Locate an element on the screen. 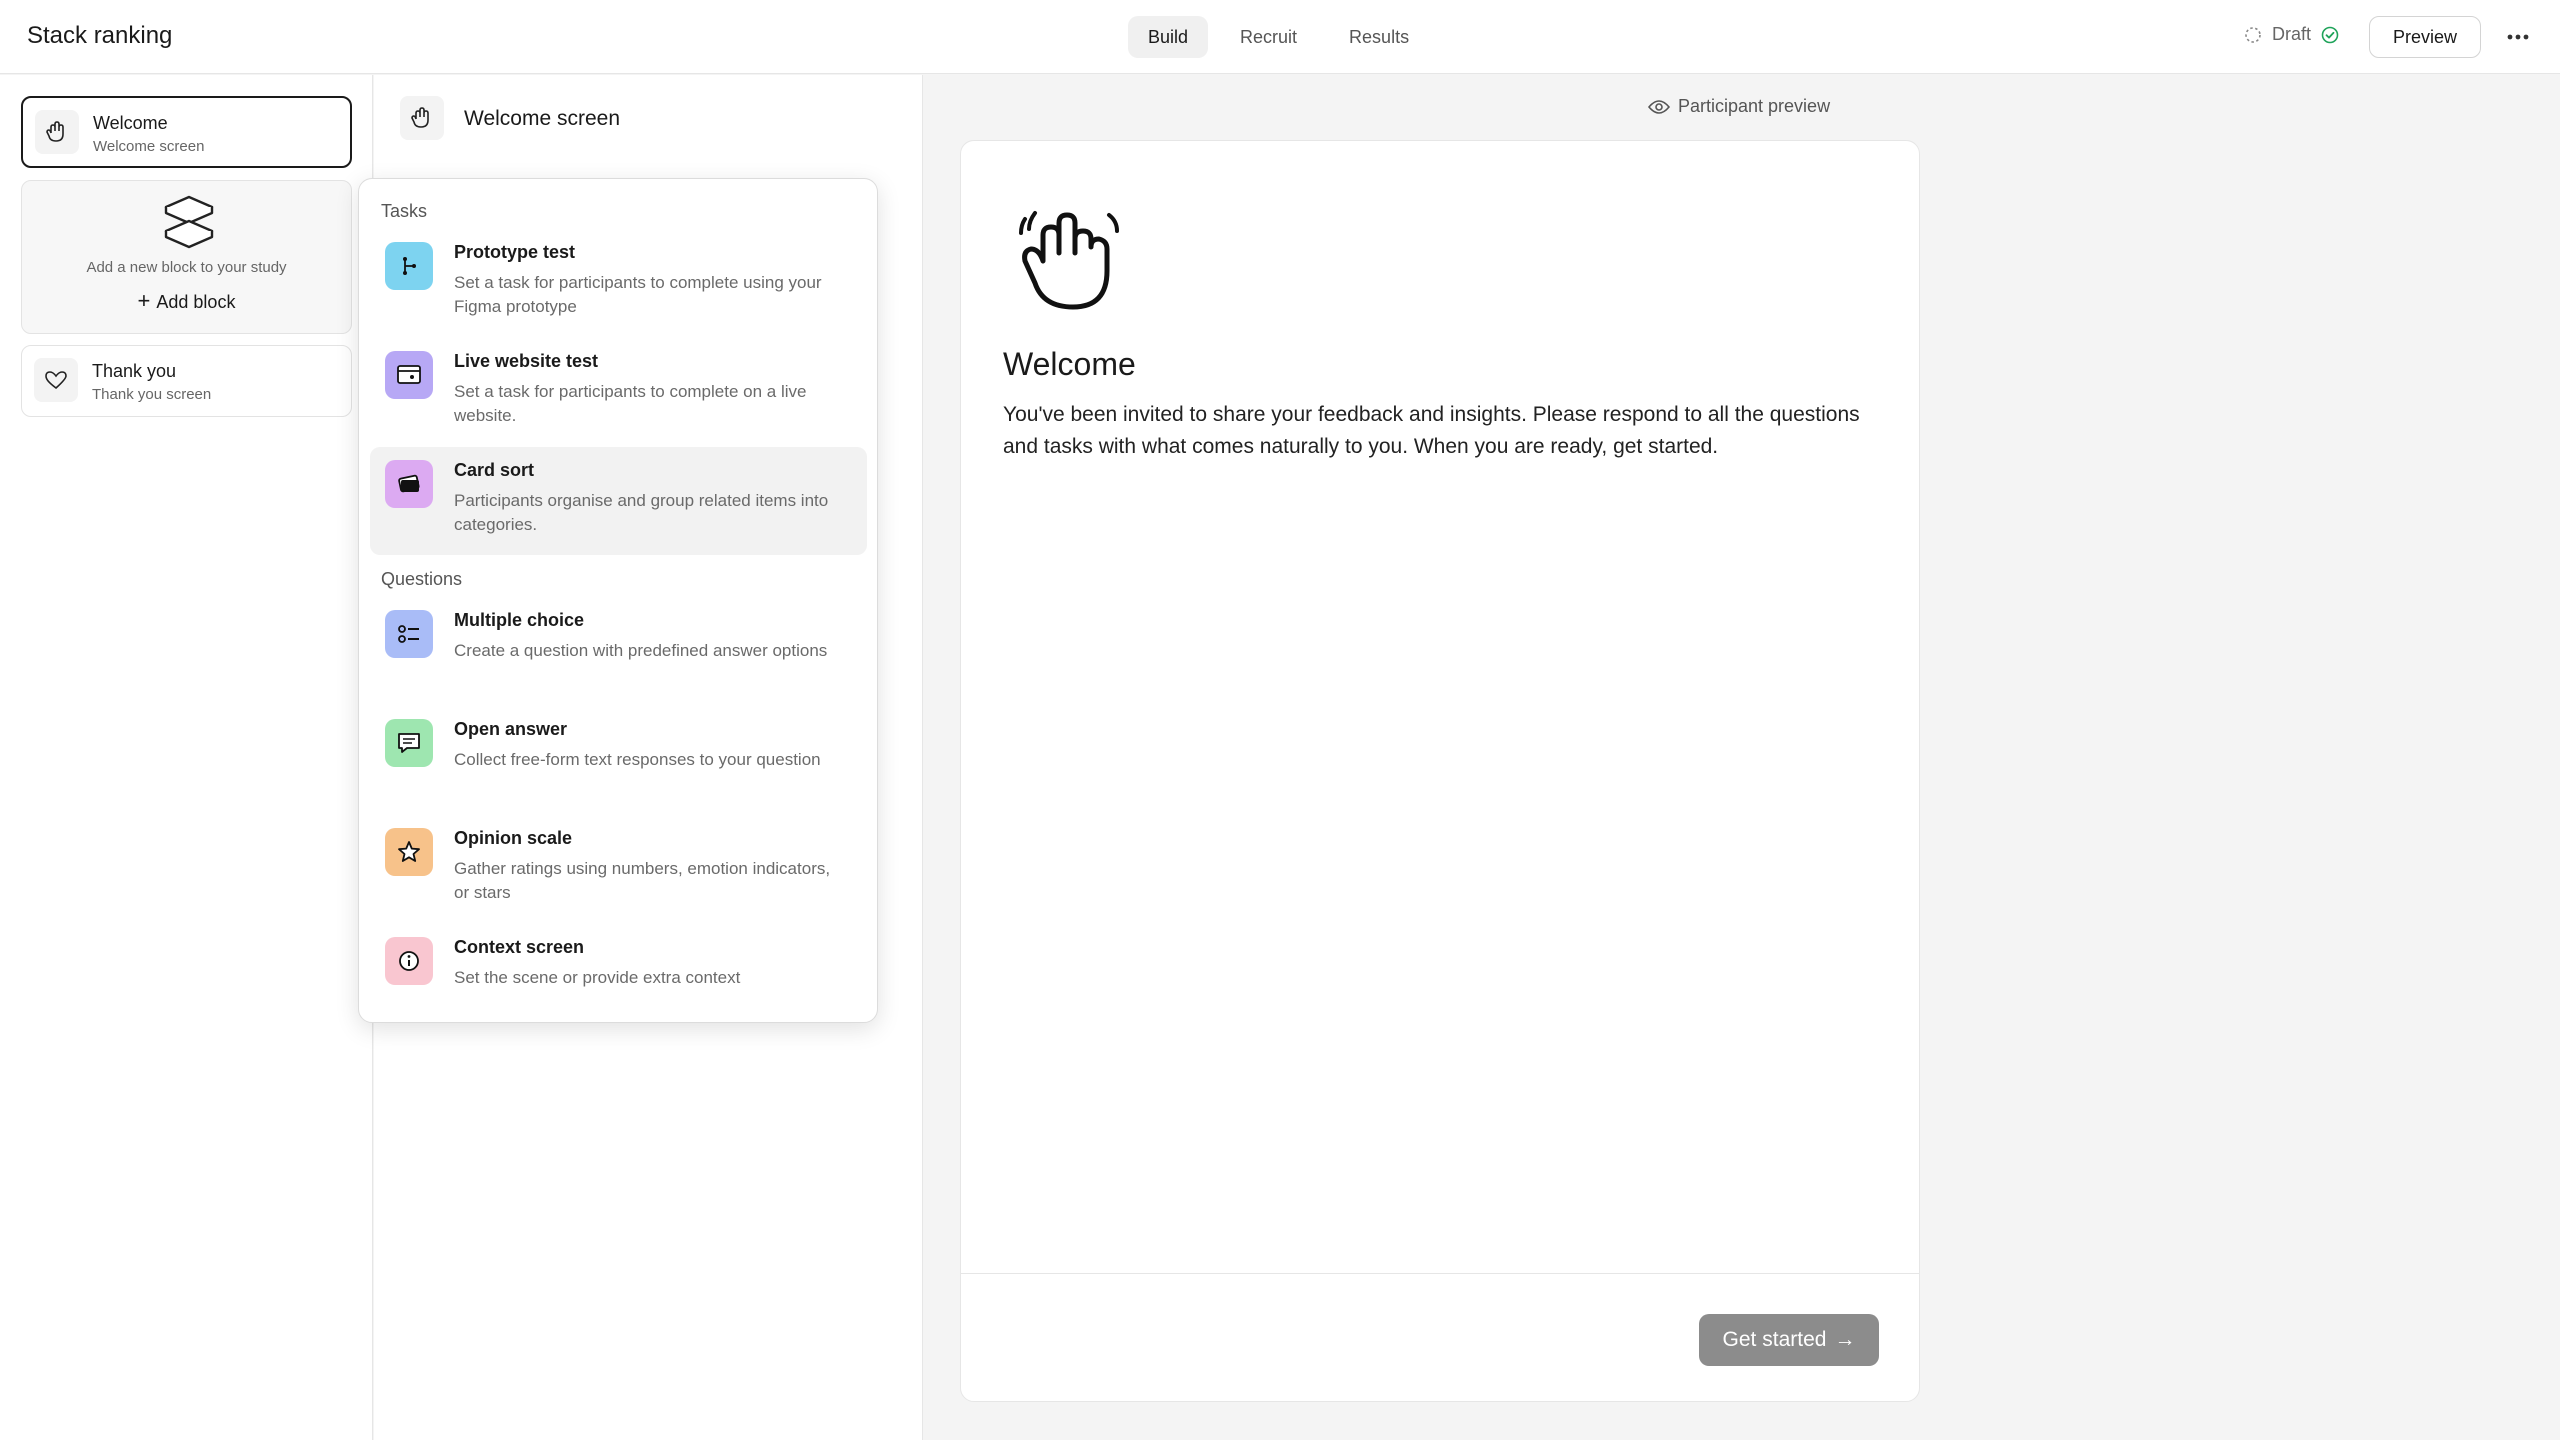  menu-section-questions: Questions is located at coordinates (422, 579).